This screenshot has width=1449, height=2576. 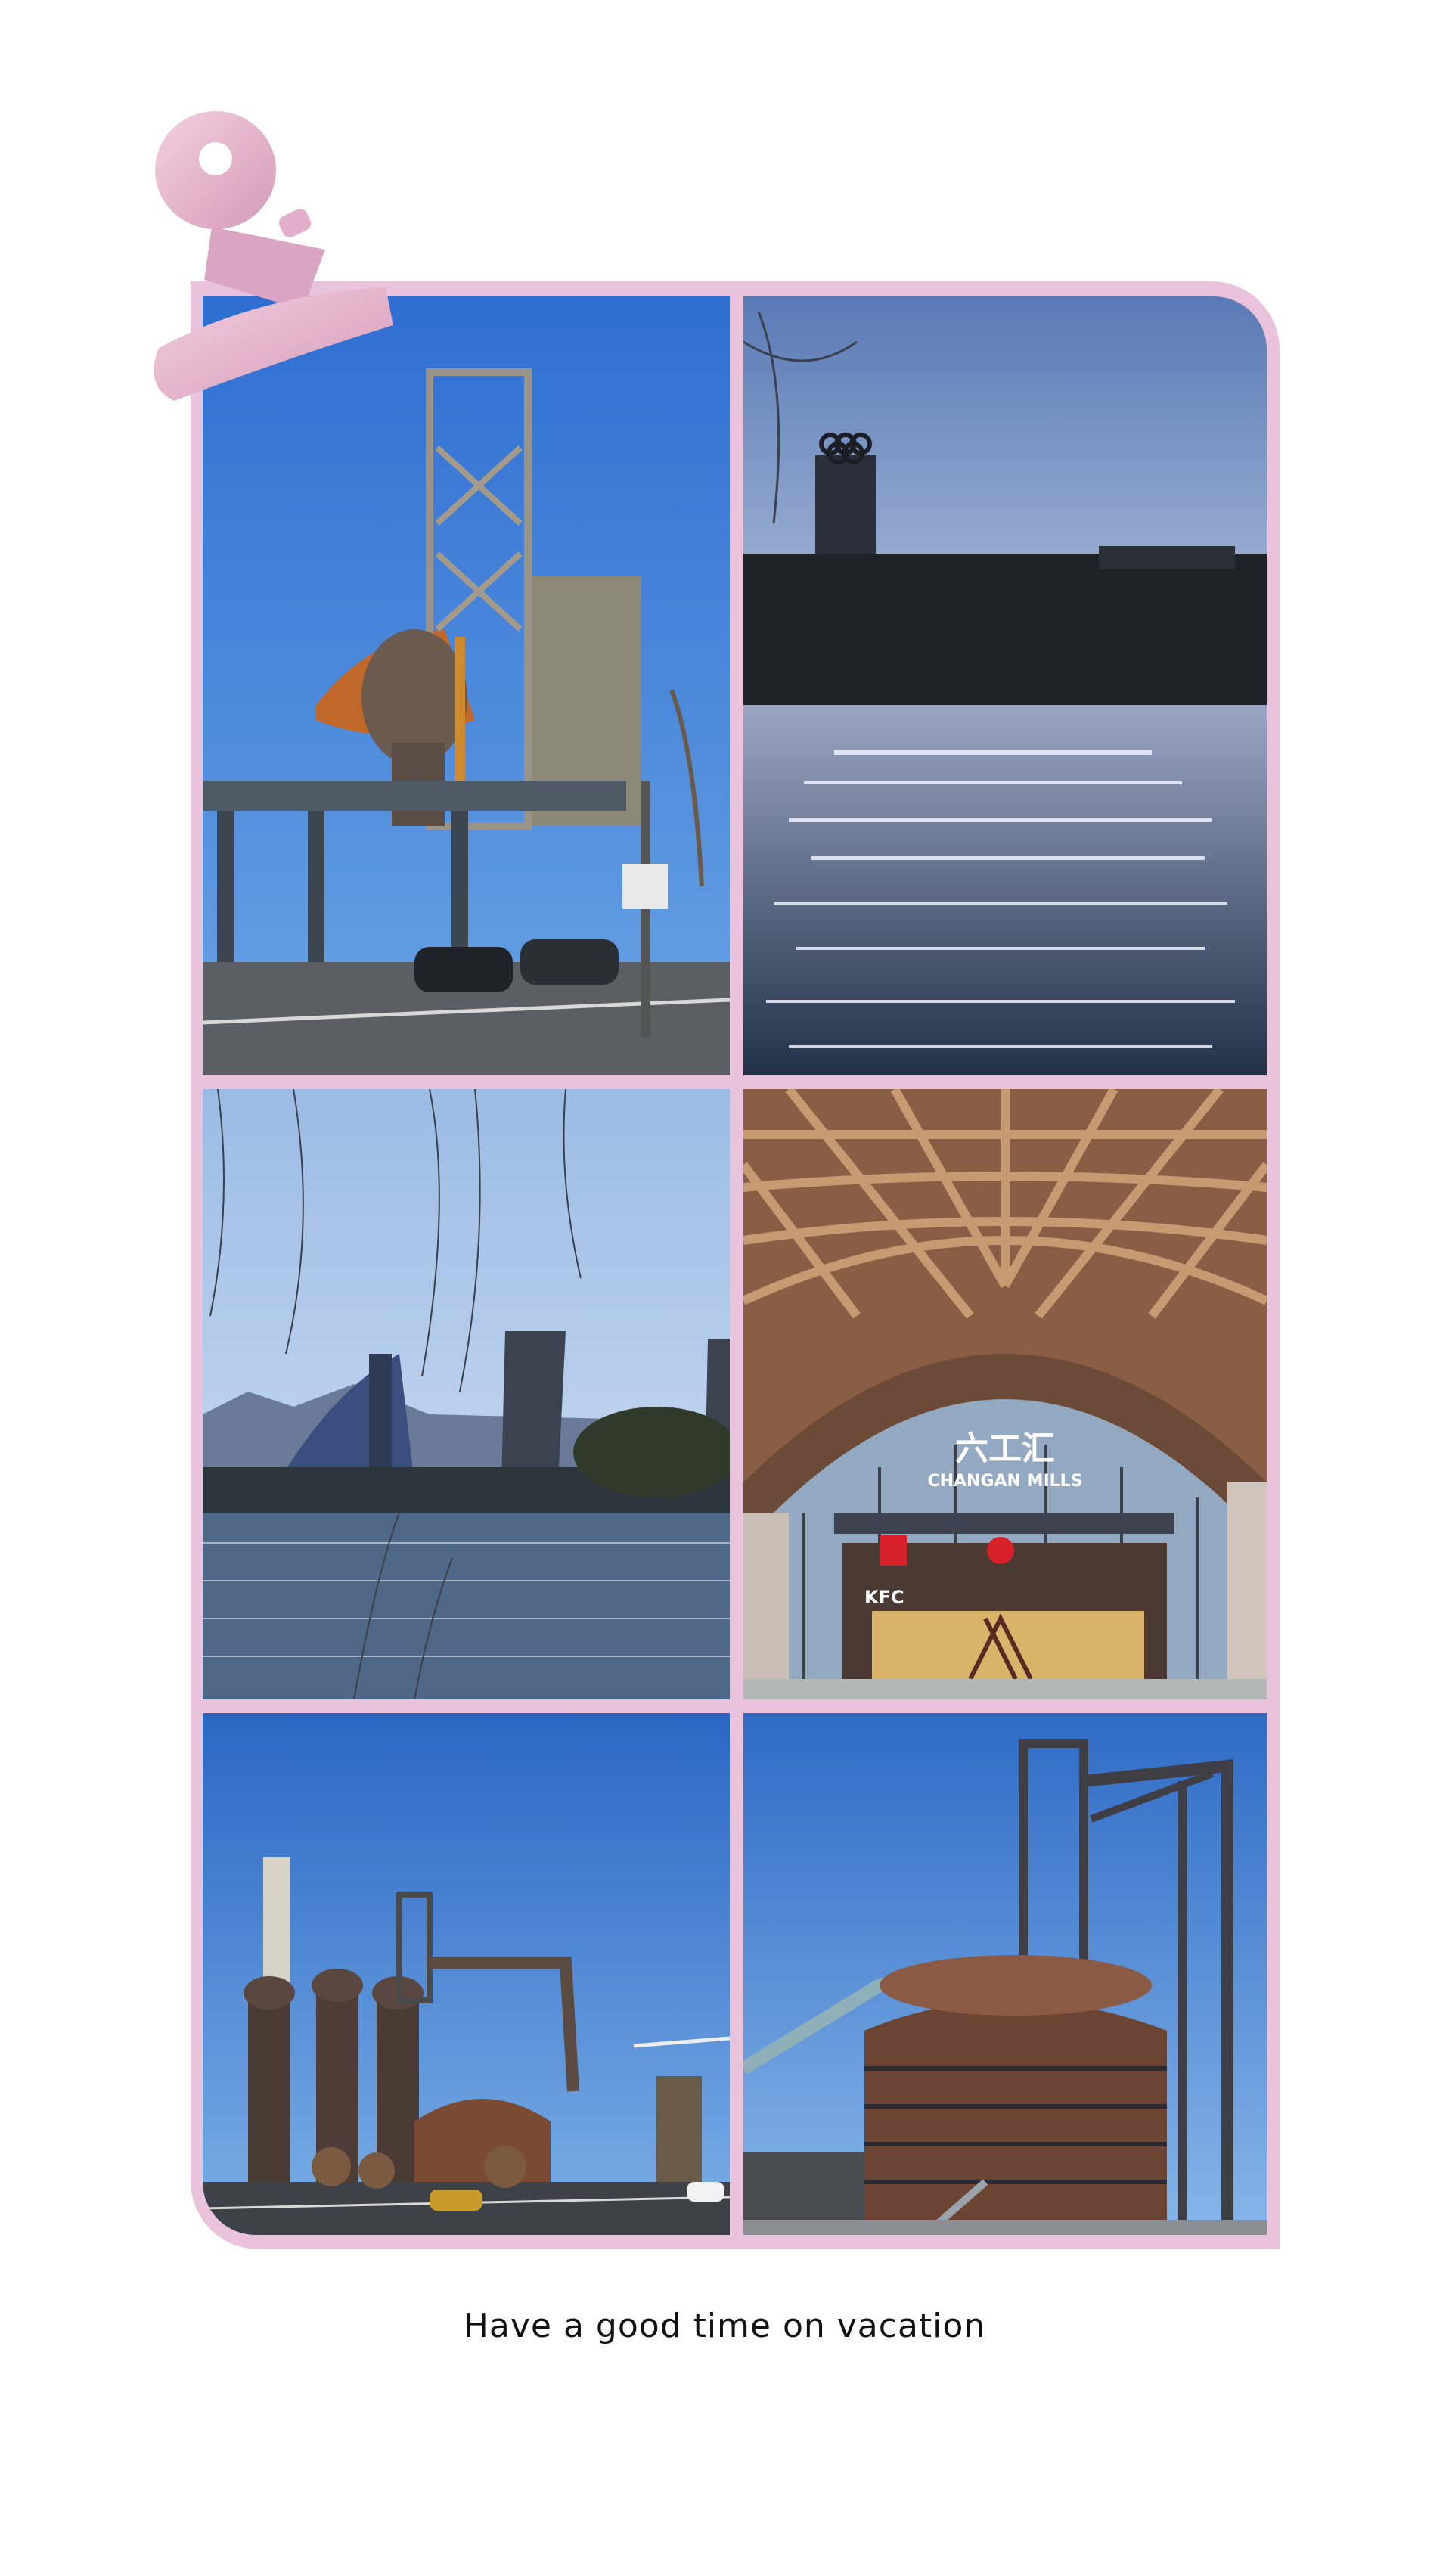 What do you see at coordinates (274, 256) in the screenshot?
I see `binder-clip-icon` at bounding box center [274, 256].